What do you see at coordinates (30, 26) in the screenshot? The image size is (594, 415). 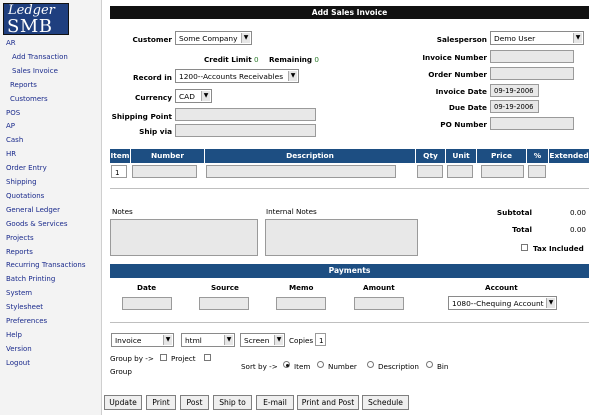 I see `logo-line2: SMB` at bounding box center [30, 26].